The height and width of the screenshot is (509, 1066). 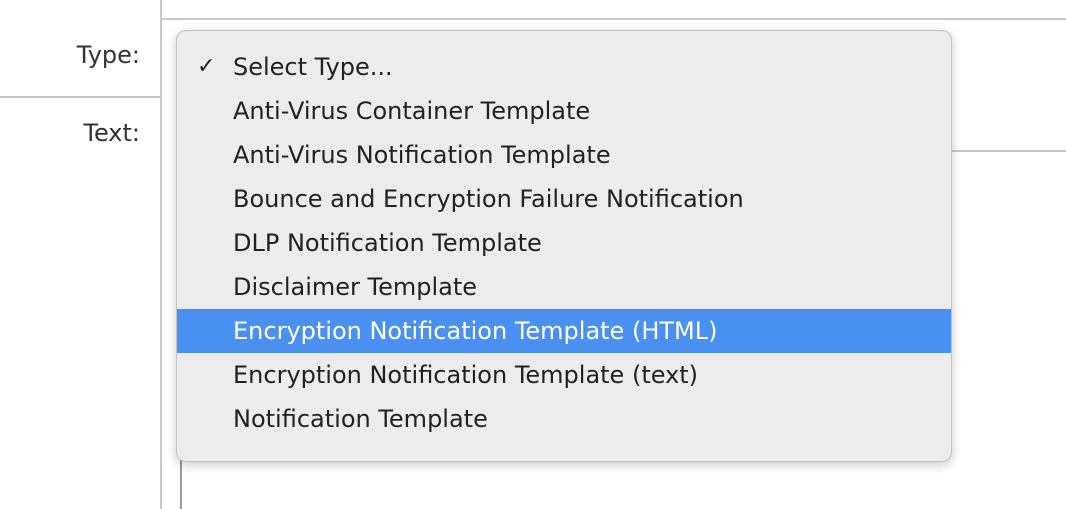 I want to click on menu-item-notification-template: Notification Template, so click(x=564, y=419).